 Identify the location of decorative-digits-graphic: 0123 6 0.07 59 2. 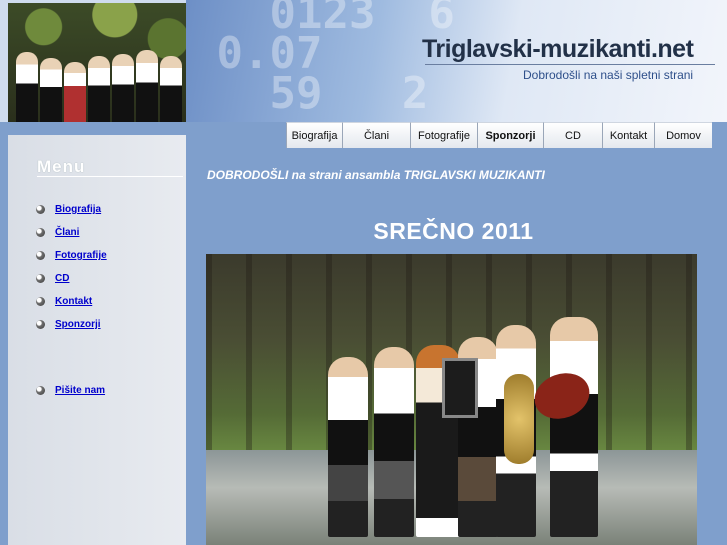
(335, 59).